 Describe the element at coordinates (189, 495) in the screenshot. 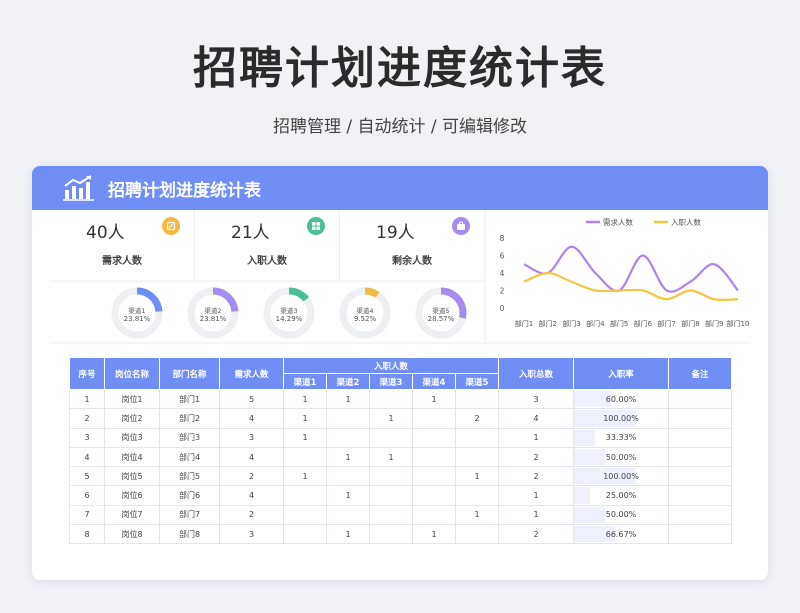

I see `cell-dept: 部门6` at that location.